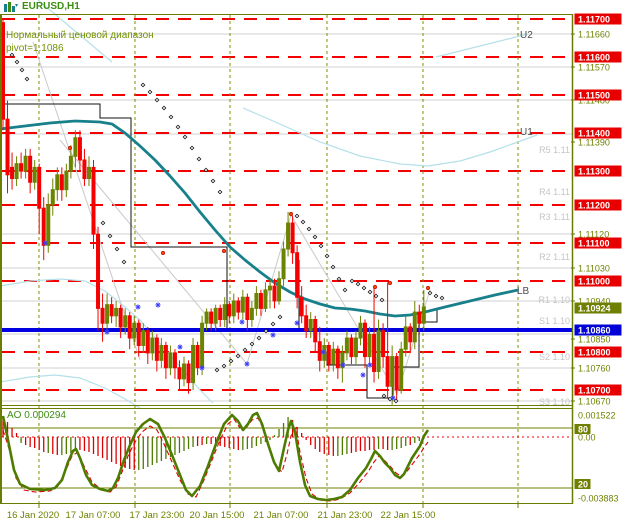 The height and width of the screenshot is (528, 622). I want to click on time-axis-label: 16 Jan 2020, so click(33, 515).